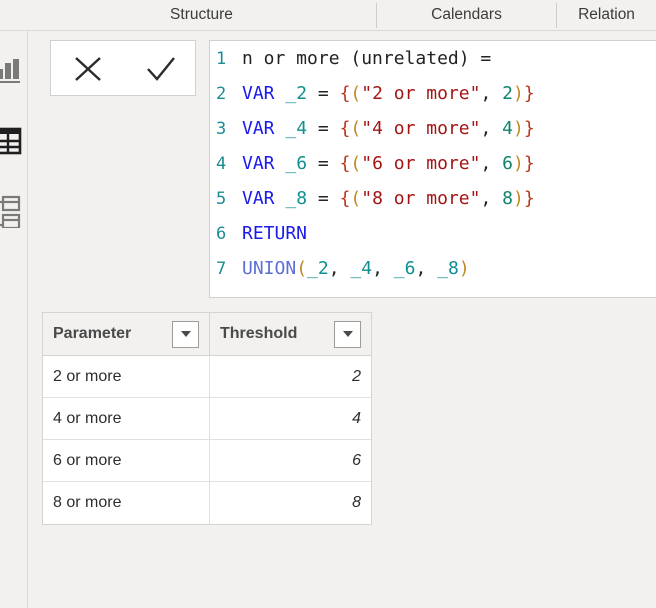 This screenshot has height=608, width=656. What do you see at coordinates (606, 15) in the screenshot?
I see `tab-relation: Relation` at bounding box center [606, 15].